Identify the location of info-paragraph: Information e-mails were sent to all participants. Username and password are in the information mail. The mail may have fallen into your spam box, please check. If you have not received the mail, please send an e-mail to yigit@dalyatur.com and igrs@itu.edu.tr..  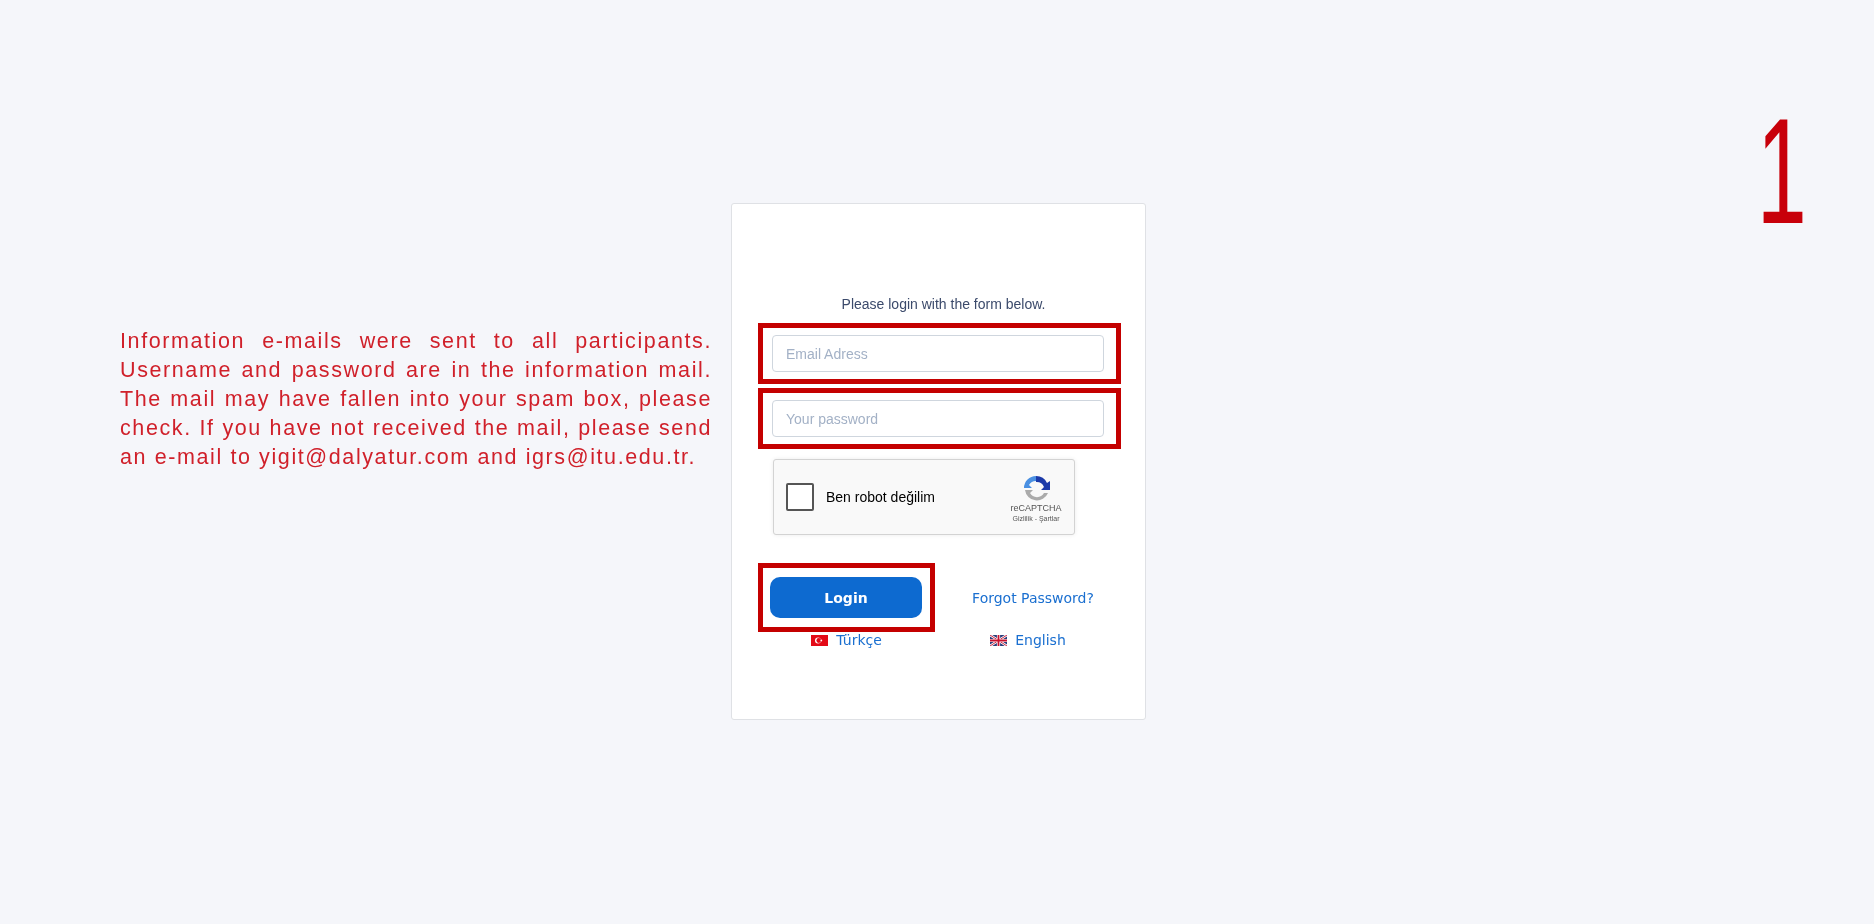
(416, 399).